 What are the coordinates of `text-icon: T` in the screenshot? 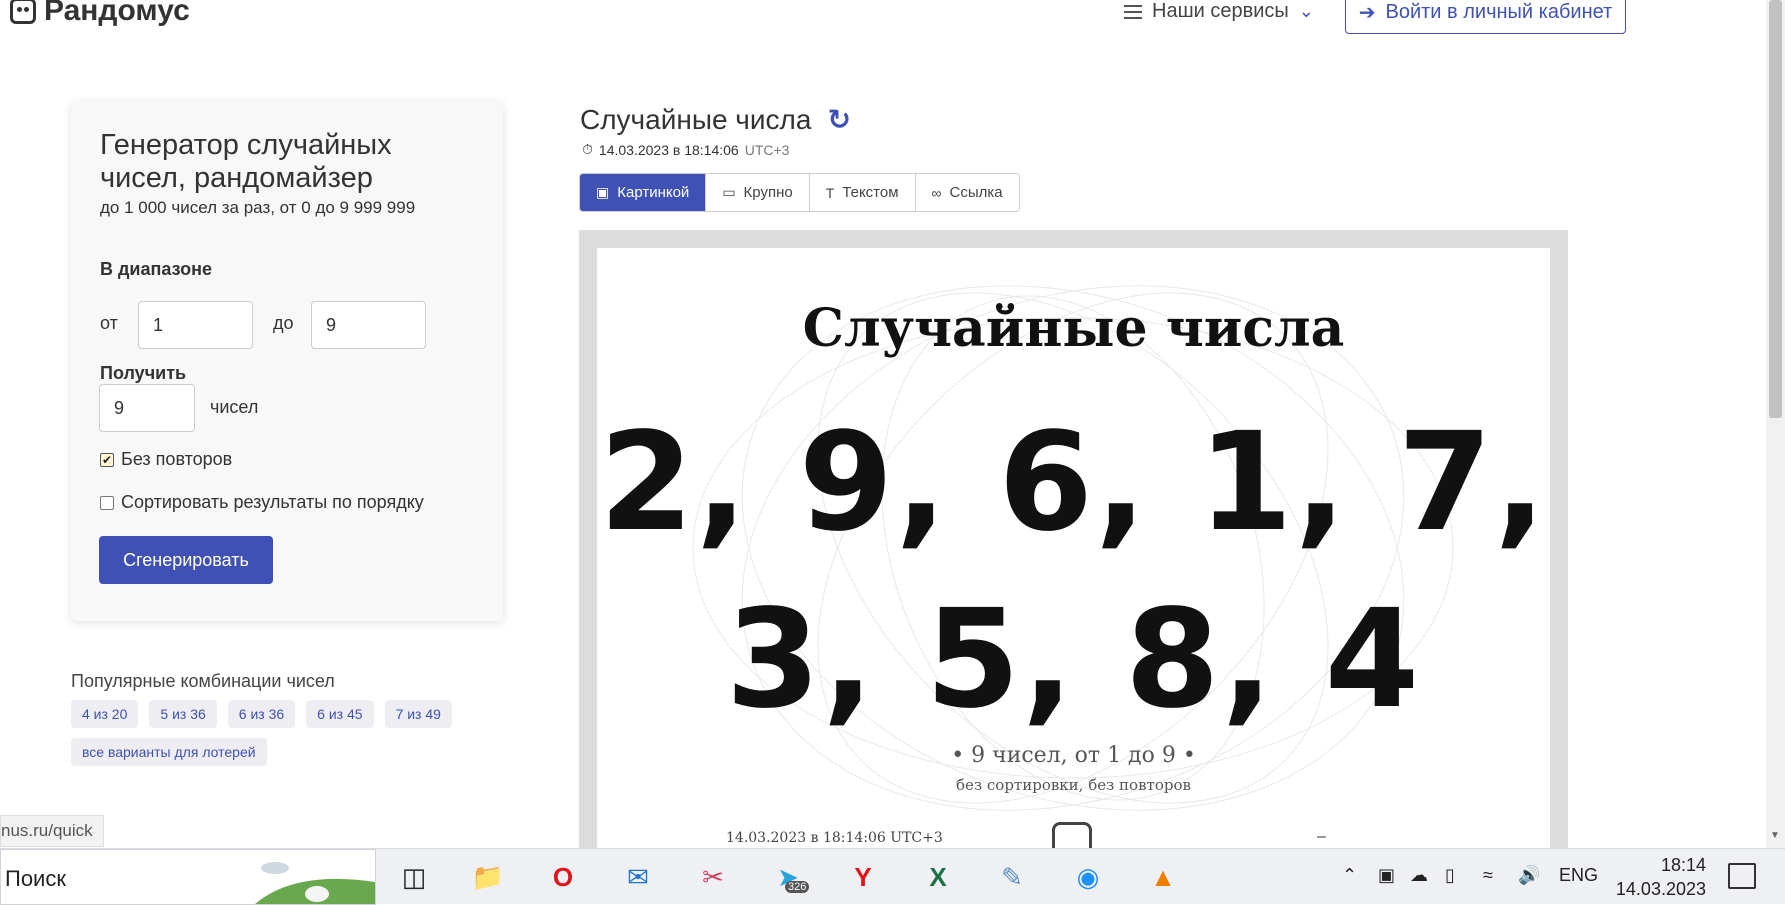 It's located at (830, 192).